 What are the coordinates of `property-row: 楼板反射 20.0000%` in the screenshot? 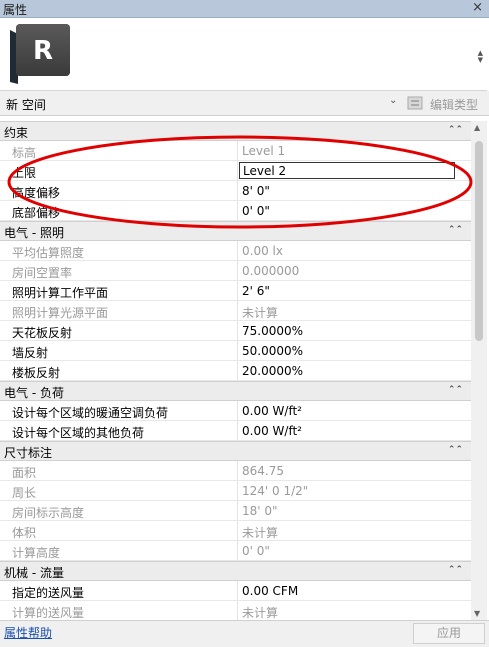 It's located at (235, 371).